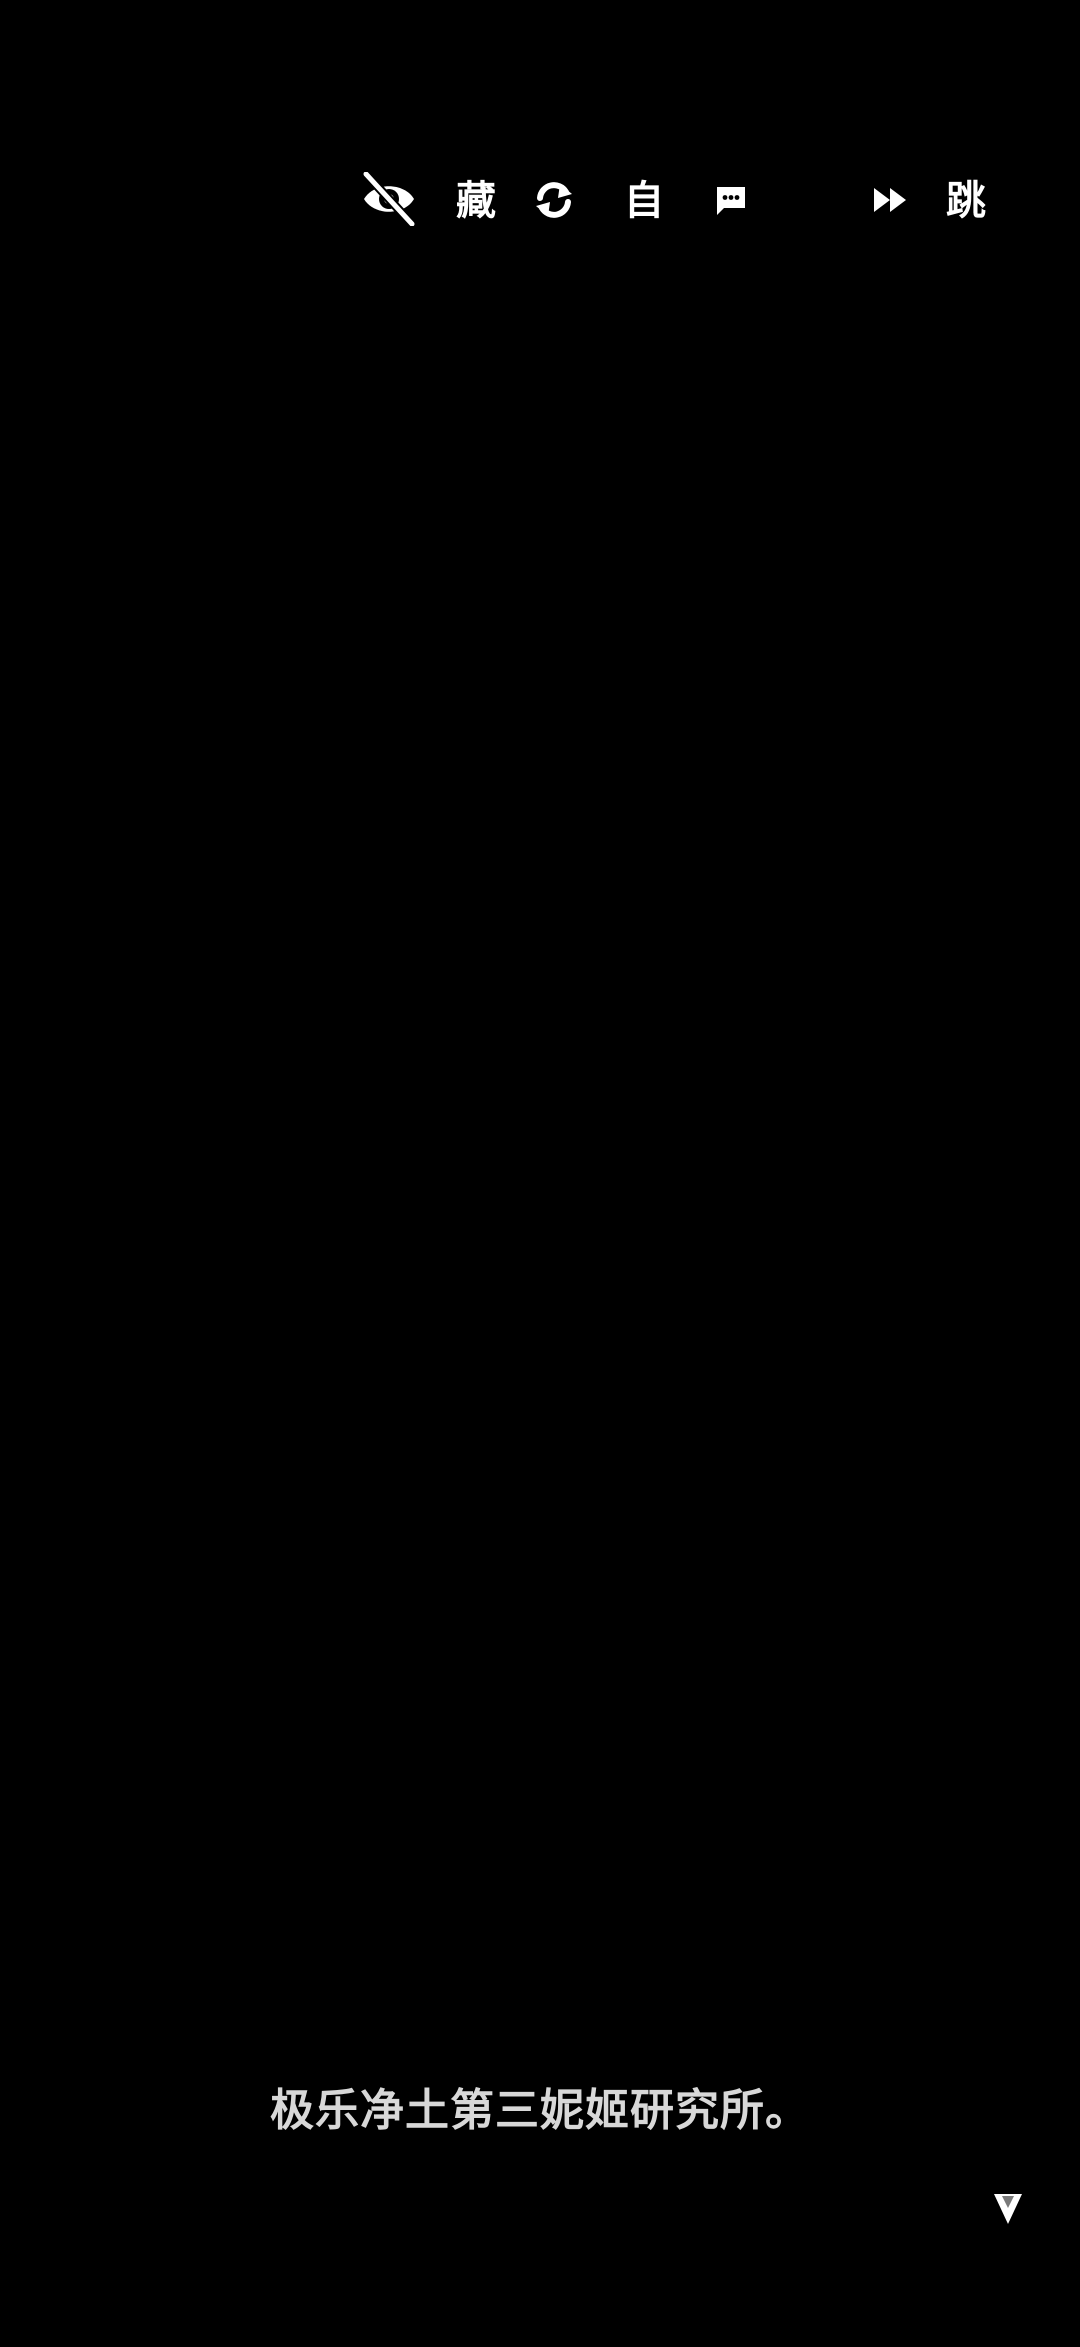 This screenshot has height=2347, width=1080. Describe the element at coordinates (540, 130) in the screenshot. I see `top-toolbar: 藏 自 跳` at that location.